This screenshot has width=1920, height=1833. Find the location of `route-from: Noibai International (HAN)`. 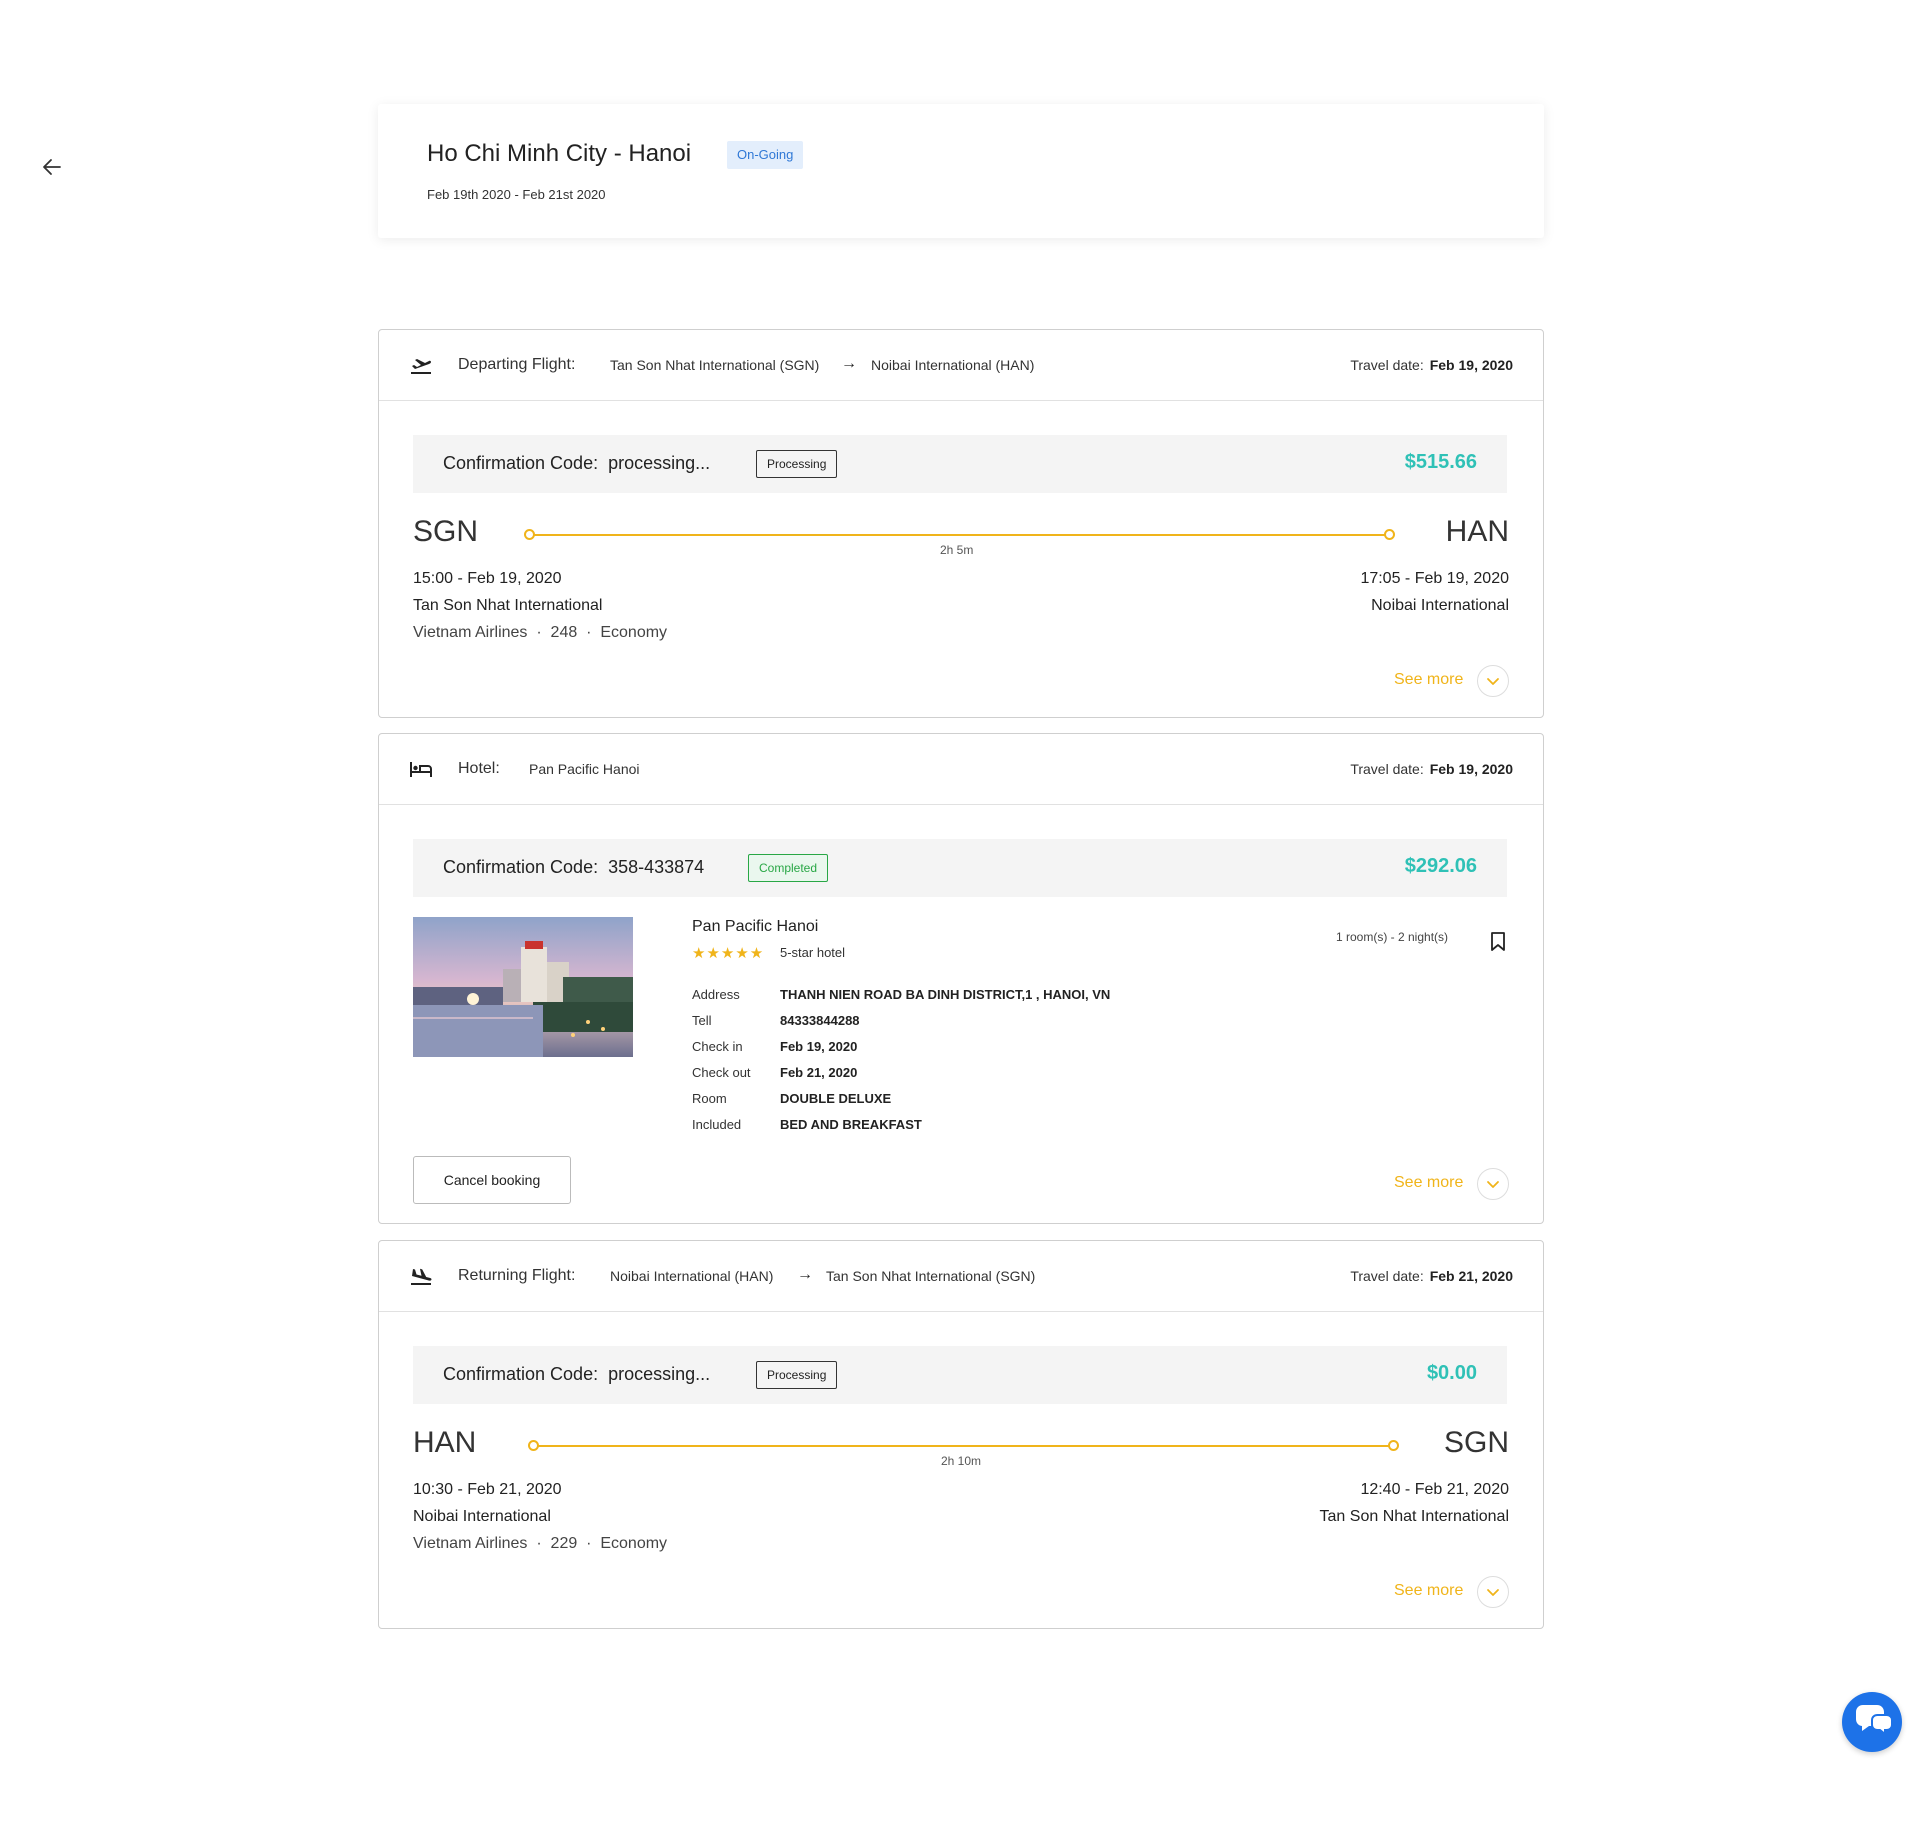

route-from: Noibai International (HAN) is located at coordinates (692, 1276).